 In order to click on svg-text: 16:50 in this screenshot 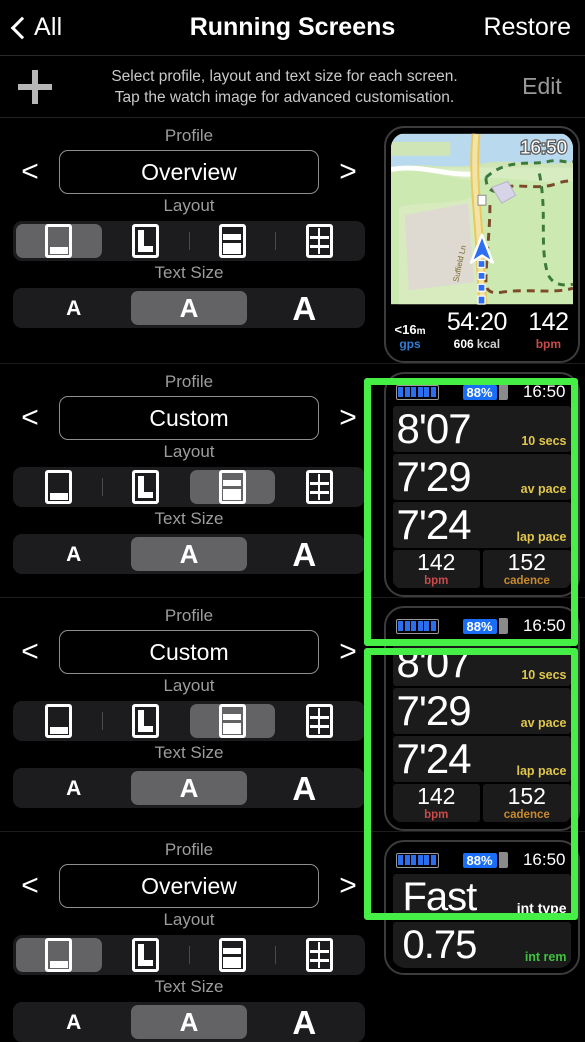, I will do `click(543, 147)`.